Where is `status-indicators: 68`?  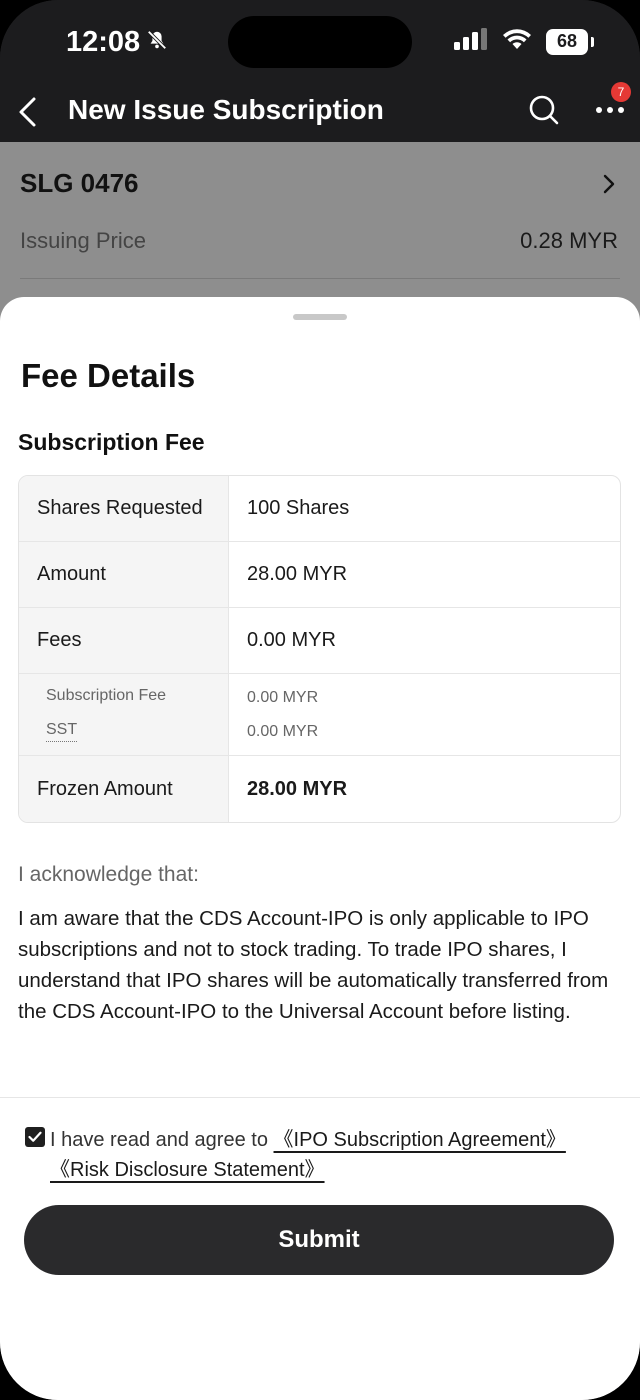 status-indicators: 68 is located at coordinates (524, 41).